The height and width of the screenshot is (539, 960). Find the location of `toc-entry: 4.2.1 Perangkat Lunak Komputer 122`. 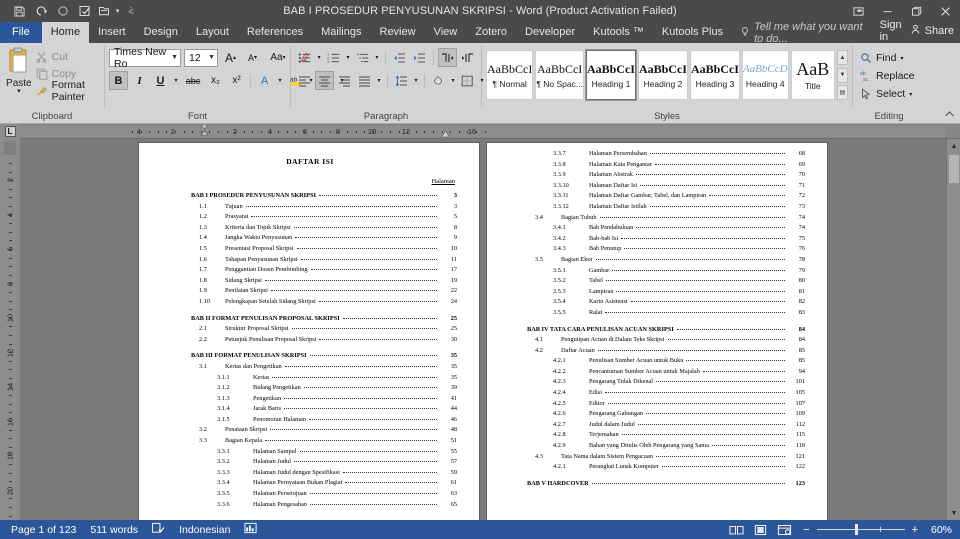

toc-entry: 4.2.1 Perangkat Lunak Komputer 122 is located at coordinates (658, 467).